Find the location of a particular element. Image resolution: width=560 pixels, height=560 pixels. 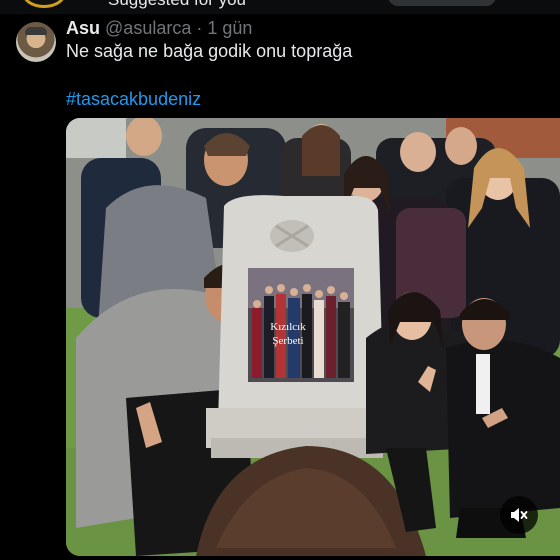

avatar-hat is located at coordinates (36, 31).